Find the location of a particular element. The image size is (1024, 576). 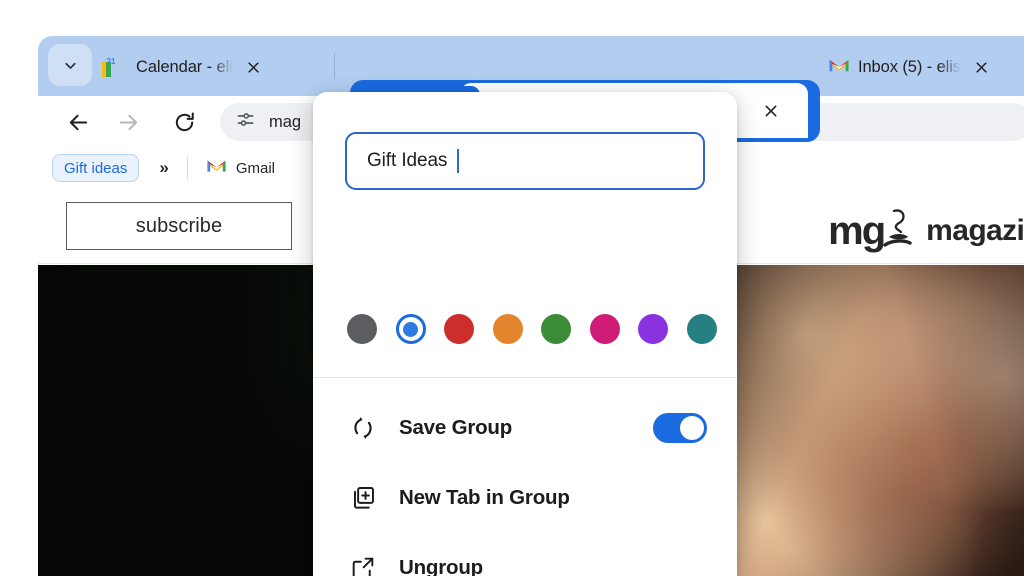

bookmark-gmail: Gmail is located at coordinates (240, 168).